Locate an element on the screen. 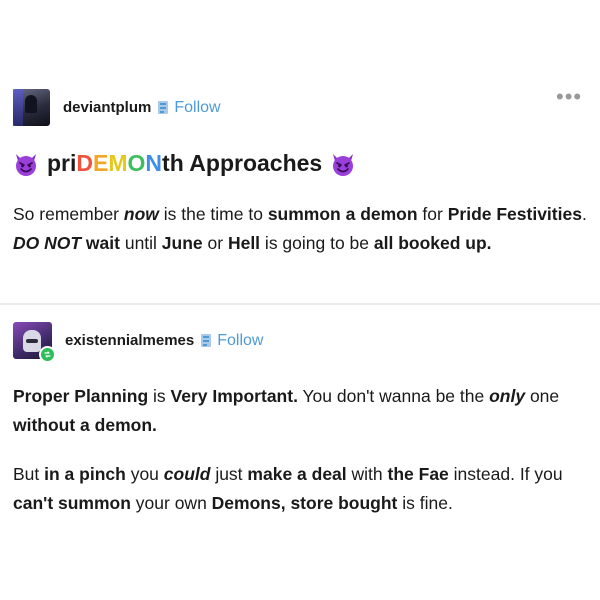  title-text: priDEMONth Approaches is located at coordinates (185, 163).